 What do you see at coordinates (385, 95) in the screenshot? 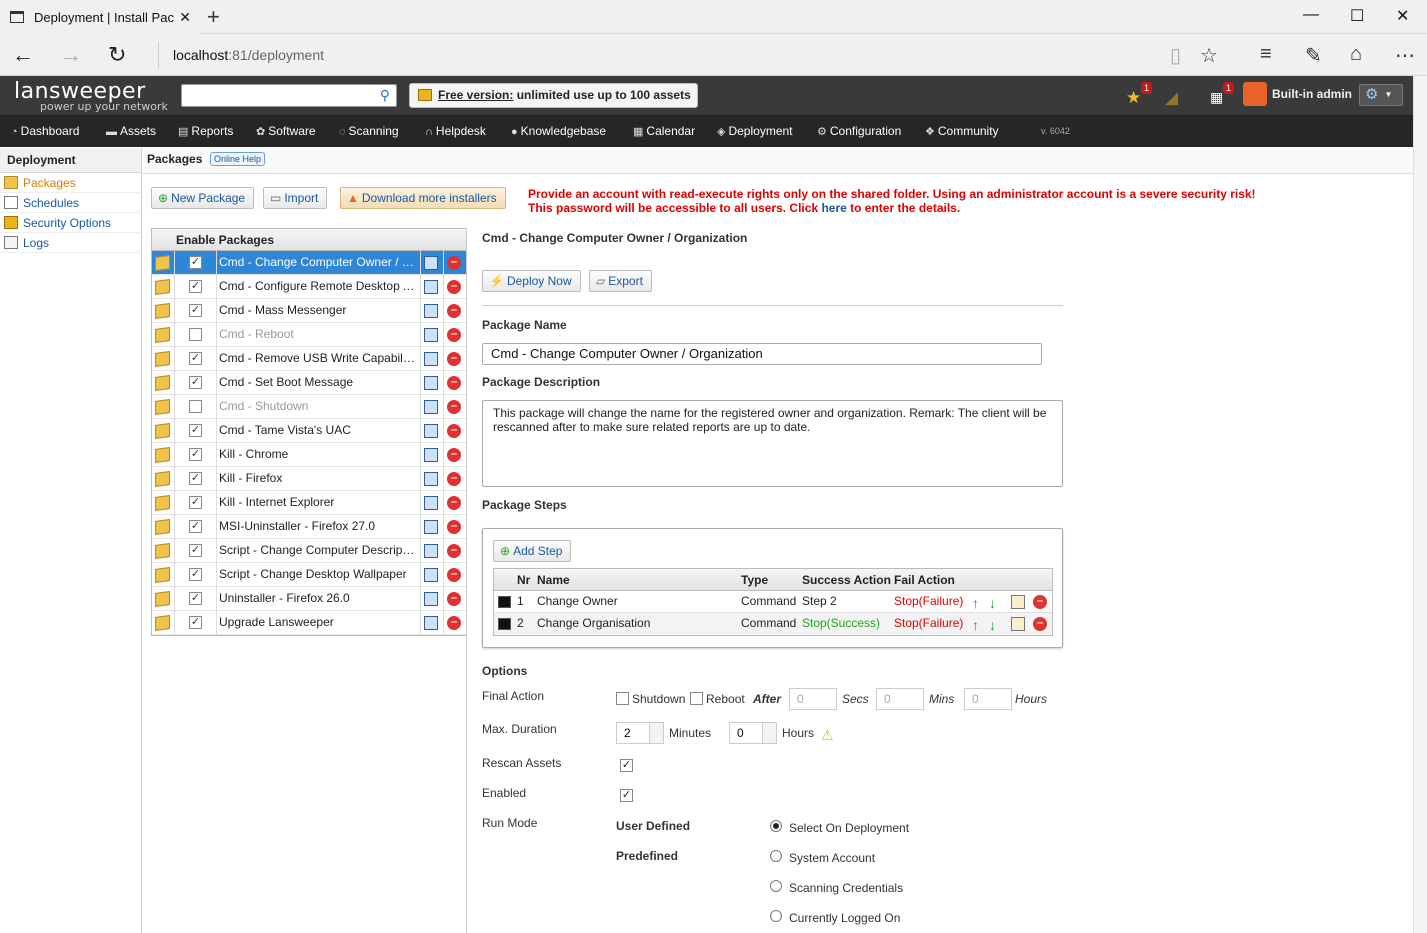
I see `search-icon: ⚲` at bounding box center [385, 95].